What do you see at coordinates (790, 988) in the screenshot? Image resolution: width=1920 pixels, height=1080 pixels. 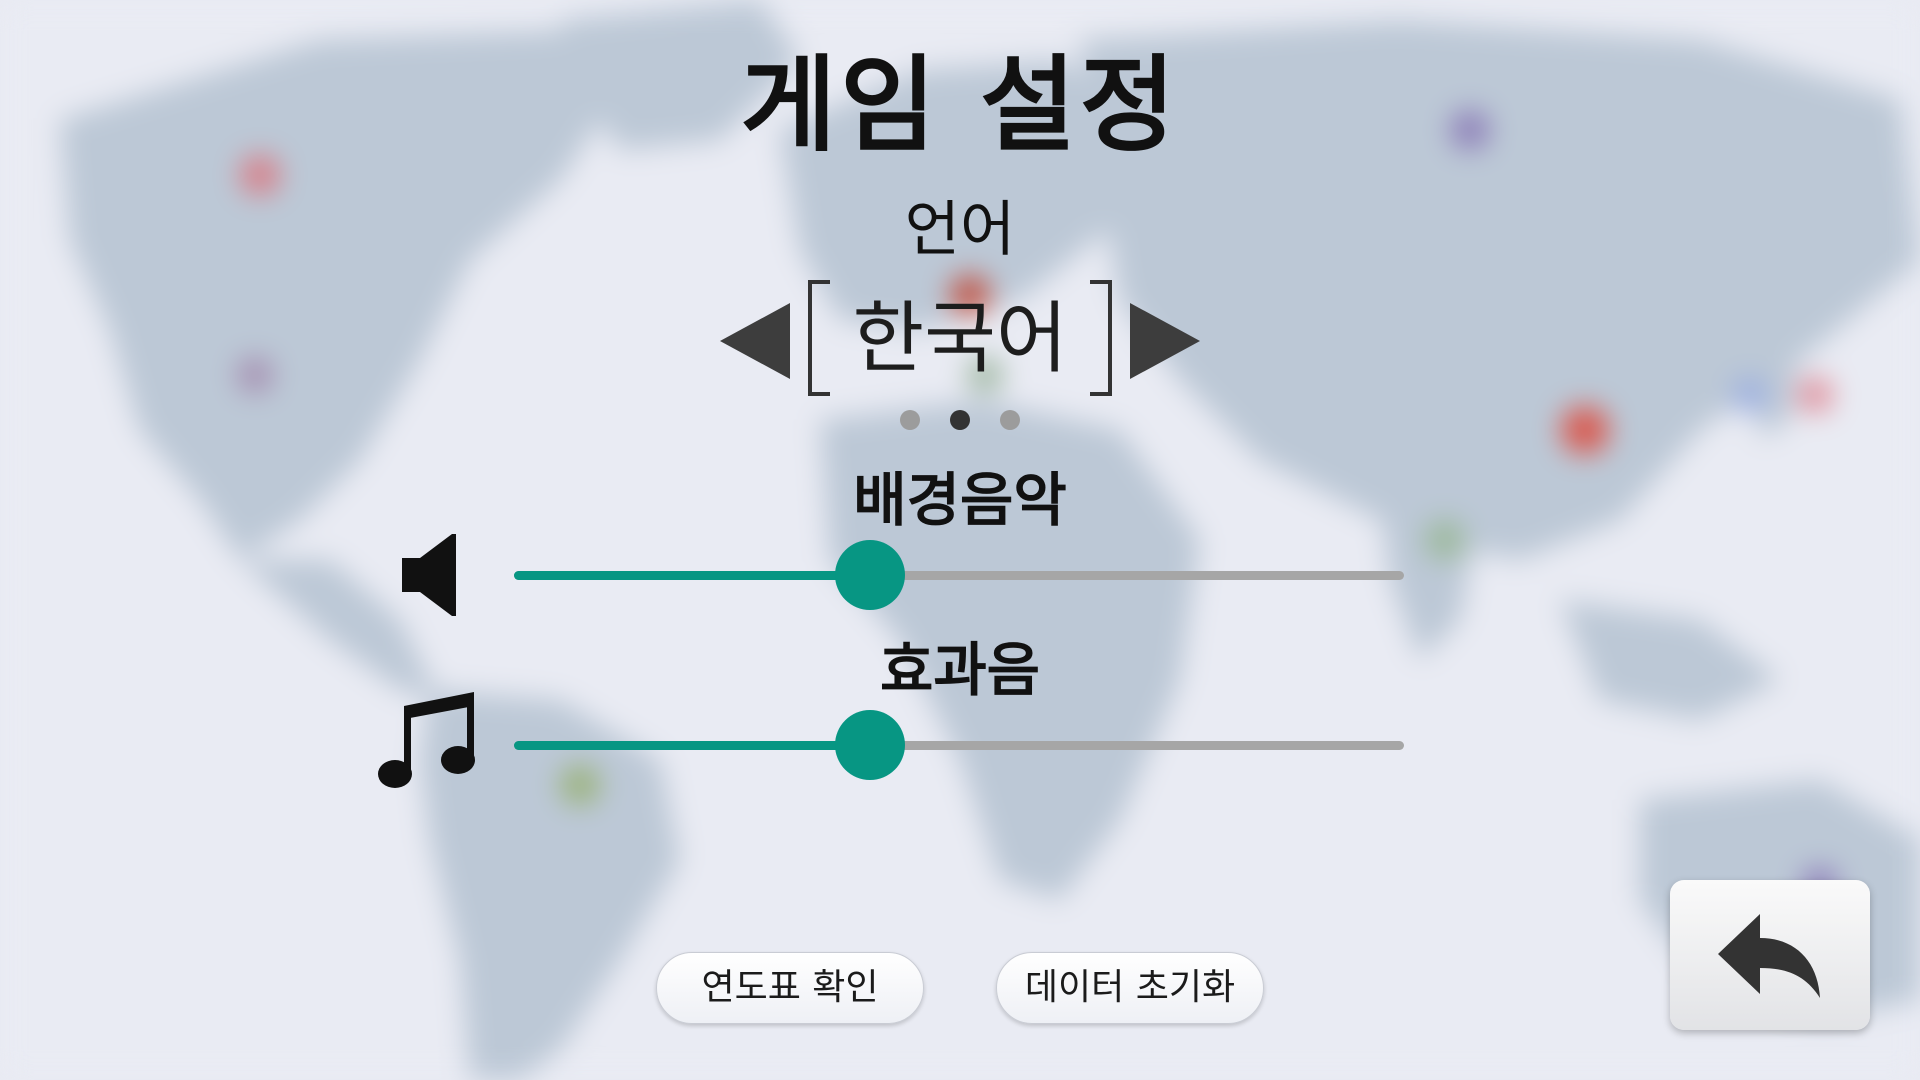 I see `timeline-button: 연도표 확인` at bounding box center [790, 988].